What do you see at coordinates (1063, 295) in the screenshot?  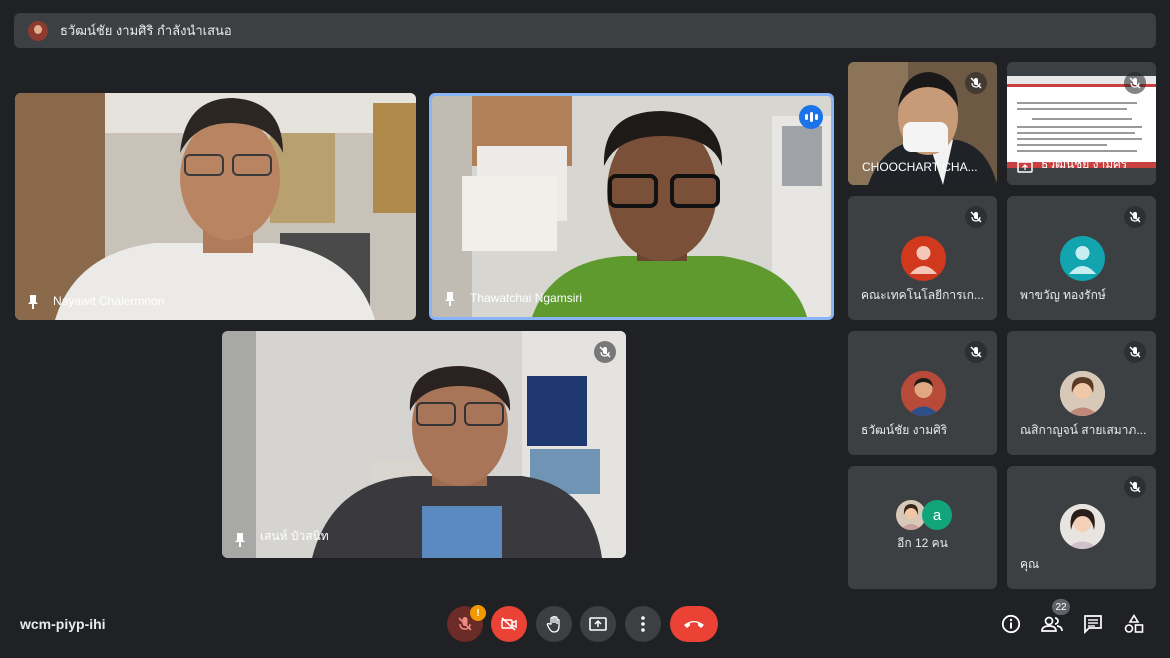 I see `participant-name: พาขวัญ ทองรักษ์` at bounding box center [1063, 295].